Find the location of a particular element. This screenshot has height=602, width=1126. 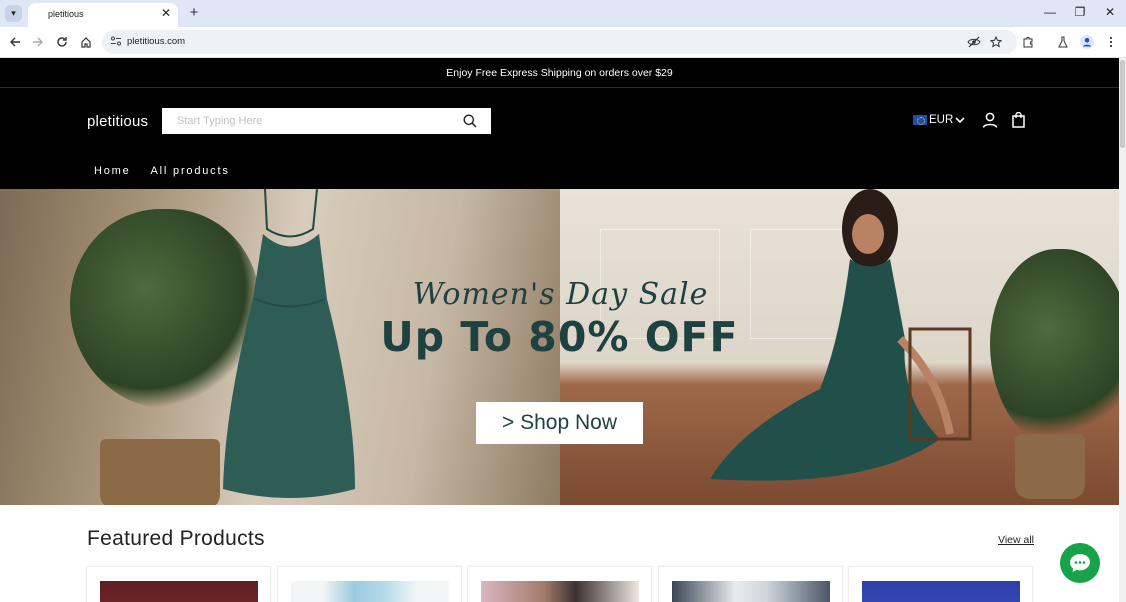

hero-title: Up To 80% OFF is located at coordinates (559, 337).